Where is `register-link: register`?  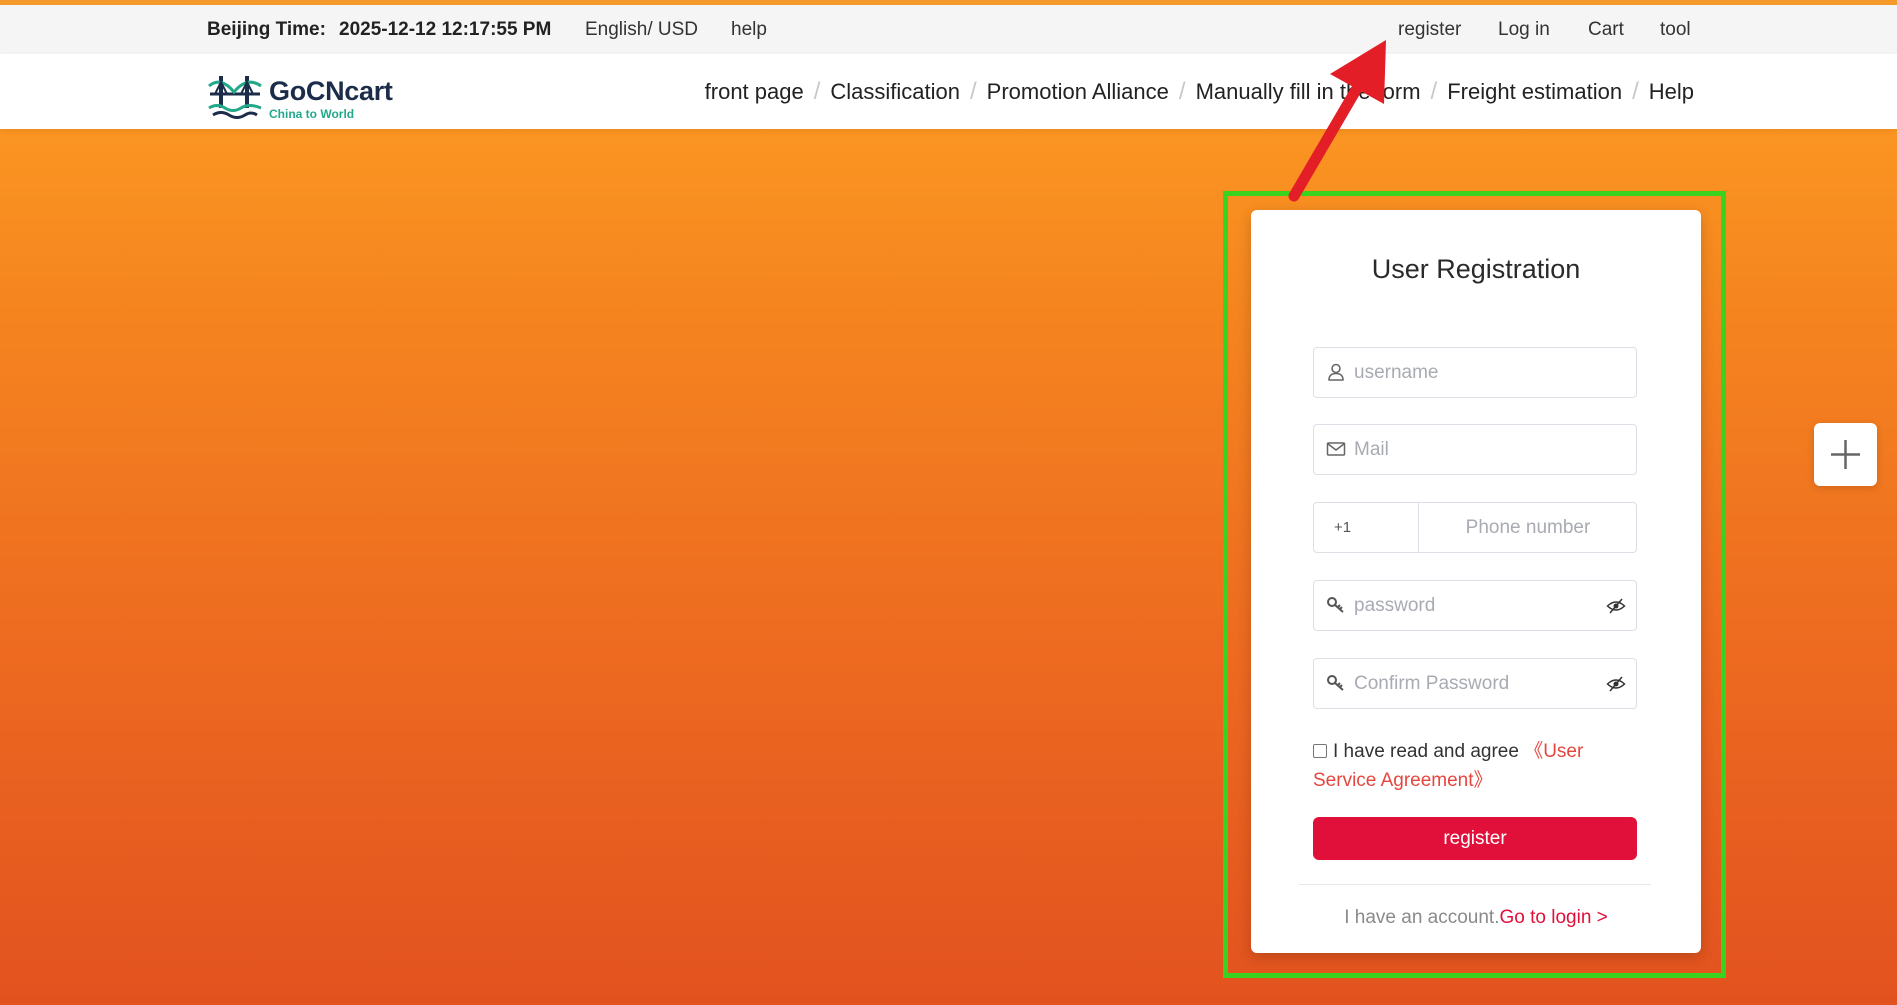 register-link: register is located at coordinates (1429, 29).